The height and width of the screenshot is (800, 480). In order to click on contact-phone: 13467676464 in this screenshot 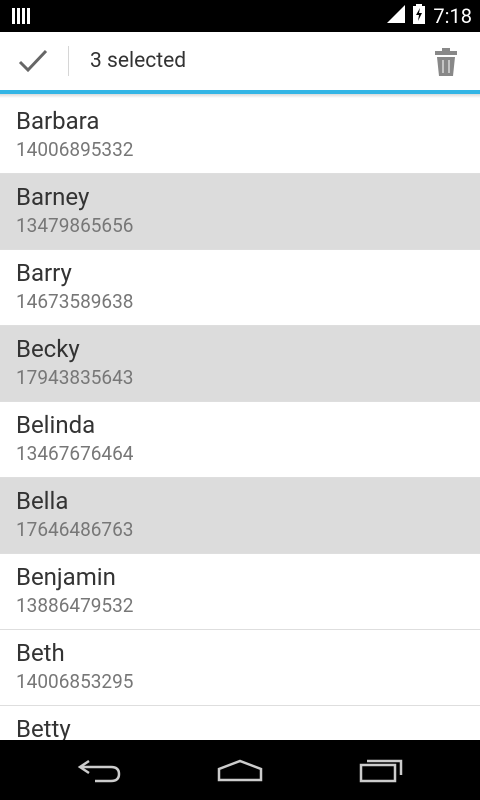, I will do `click(75, 453)`.